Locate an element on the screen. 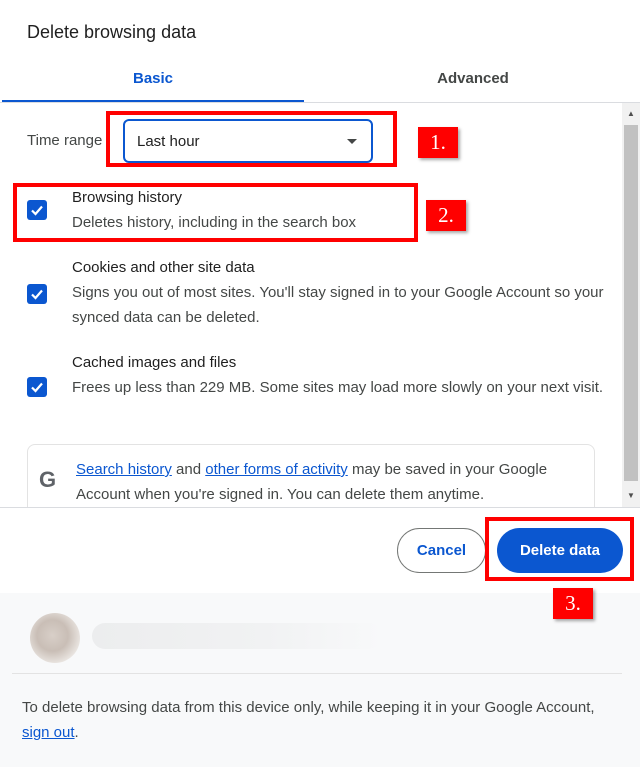 The height and width of the screenshot is (767, 644). cookies-checkbox is located at coordinates (37, 294).